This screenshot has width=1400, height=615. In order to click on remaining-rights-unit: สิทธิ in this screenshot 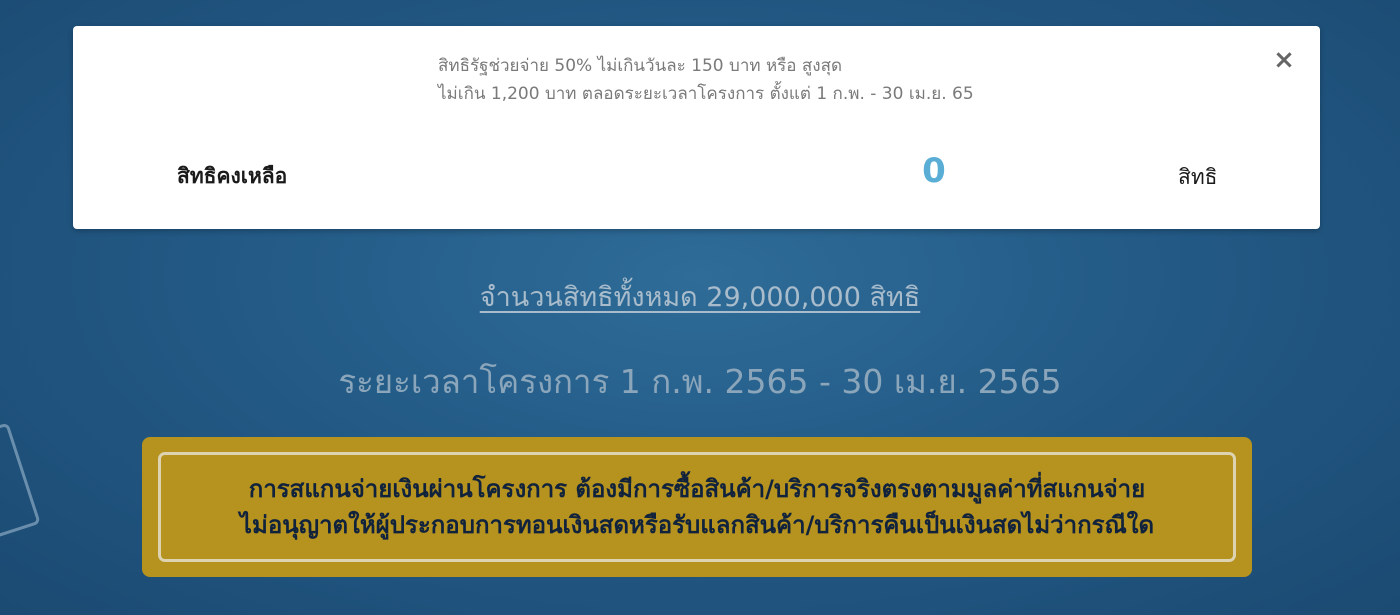, I will do `click(1198, 177)`.